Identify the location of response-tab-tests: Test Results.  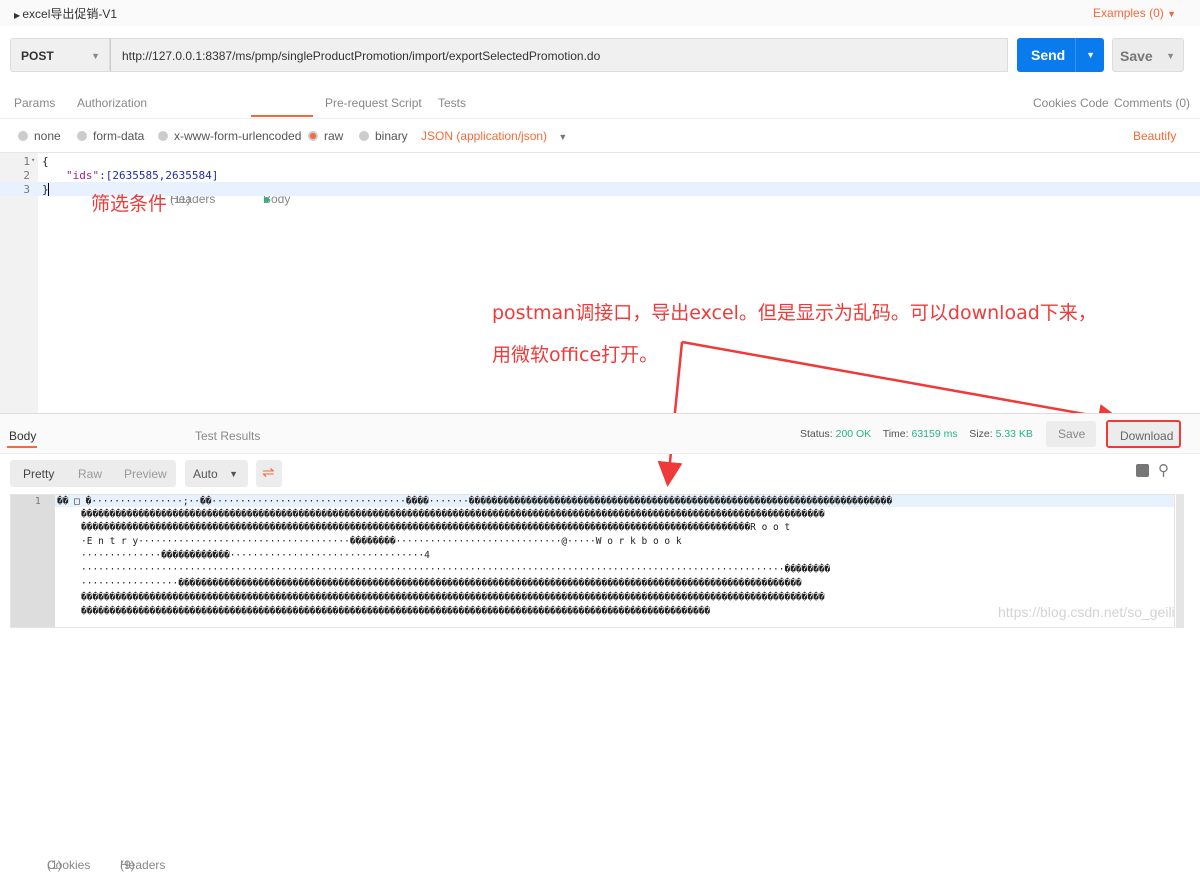
(227, 436).